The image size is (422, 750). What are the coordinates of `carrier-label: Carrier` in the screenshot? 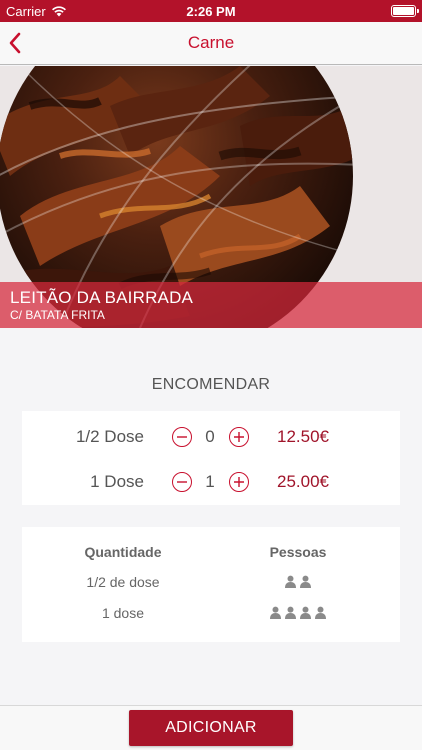 It's located at (26, 11).